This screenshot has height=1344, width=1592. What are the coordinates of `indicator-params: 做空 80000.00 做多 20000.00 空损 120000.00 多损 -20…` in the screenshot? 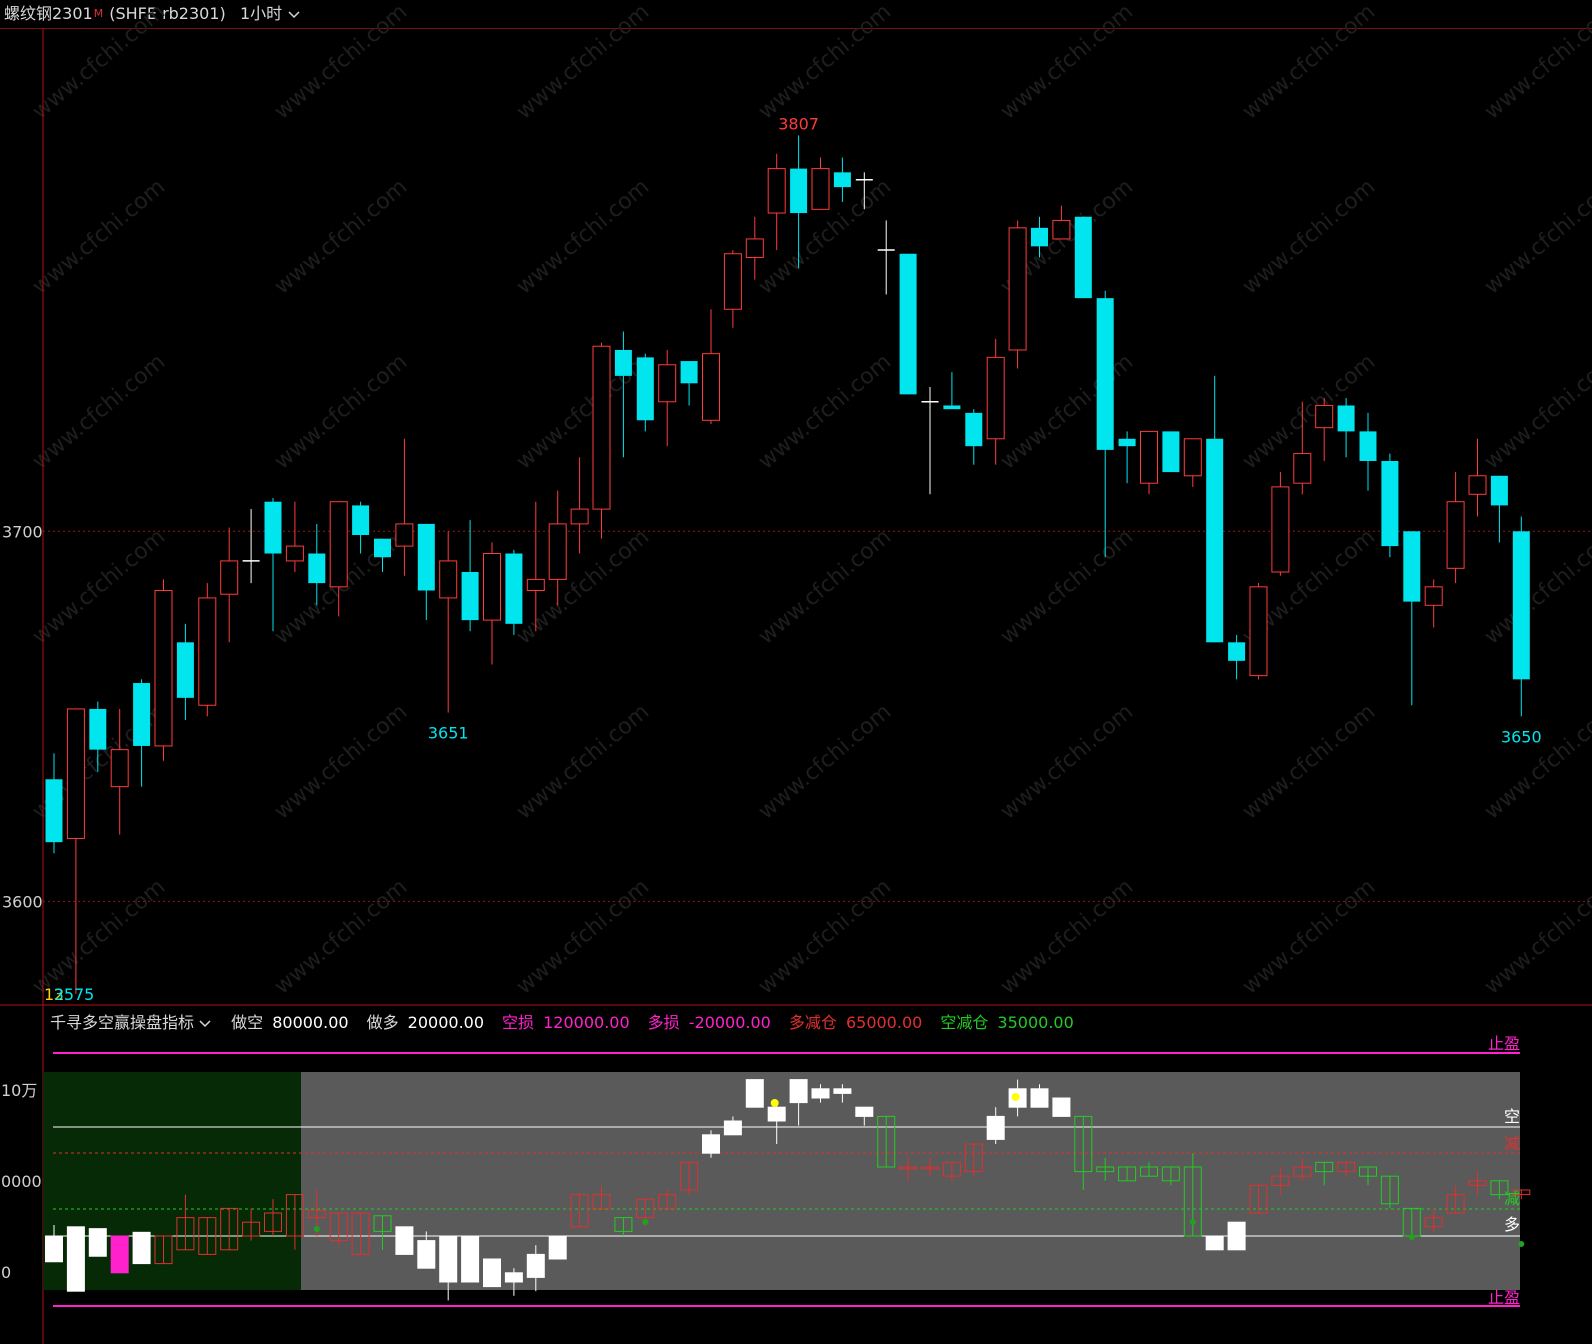 It's located at (651, 1022).